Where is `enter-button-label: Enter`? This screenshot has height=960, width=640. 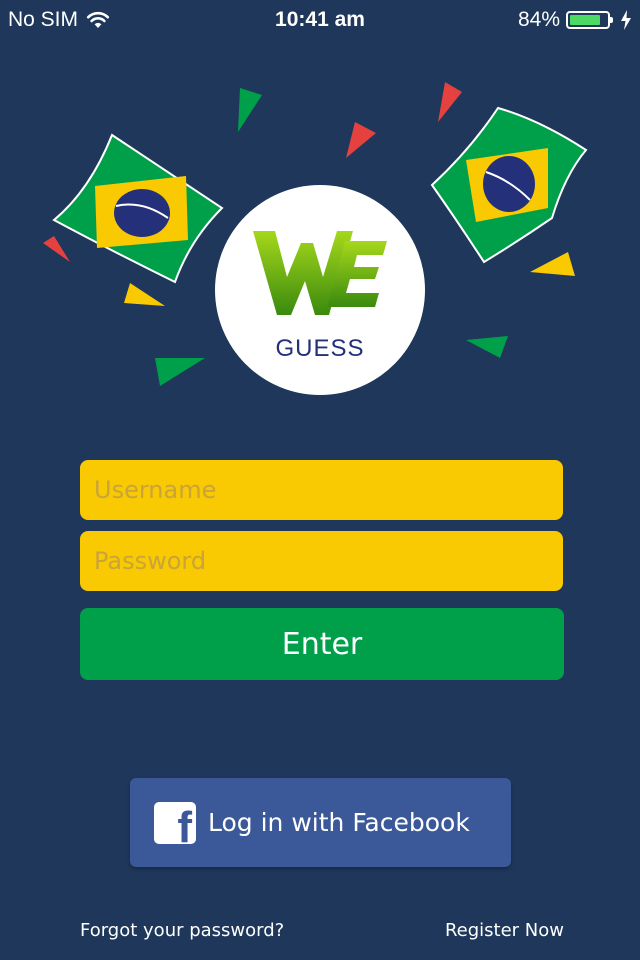 enter-button-label: Enter is located at coordinates (322, 644).